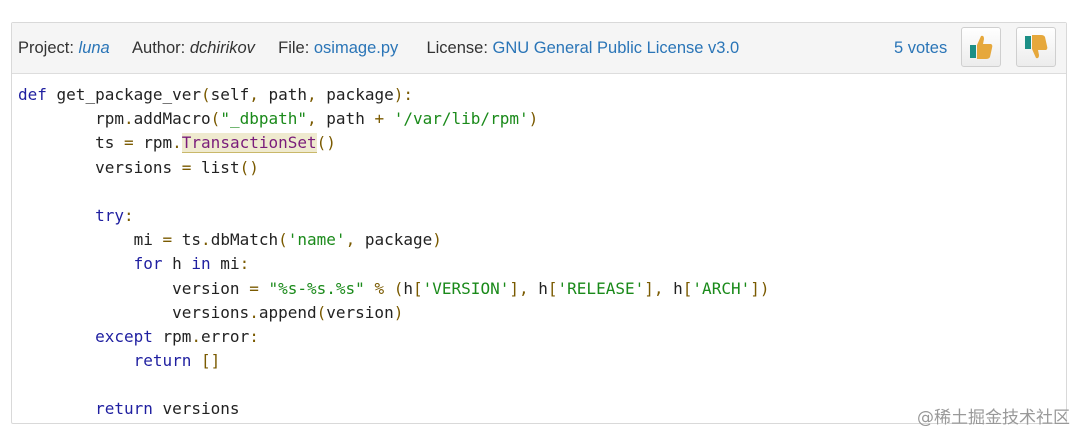 The height and width of the screenshot is (436, 1080). Describe the element at coordinates (616, 48) in the screenshot. I see `license-link: GNU General Public License v3.0` at that location.